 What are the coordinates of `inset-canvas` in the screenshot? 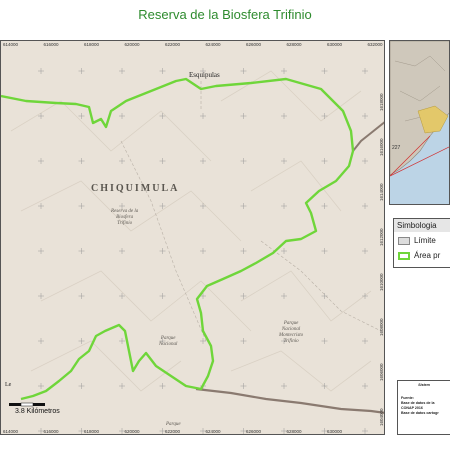 It's located at (419, 122).